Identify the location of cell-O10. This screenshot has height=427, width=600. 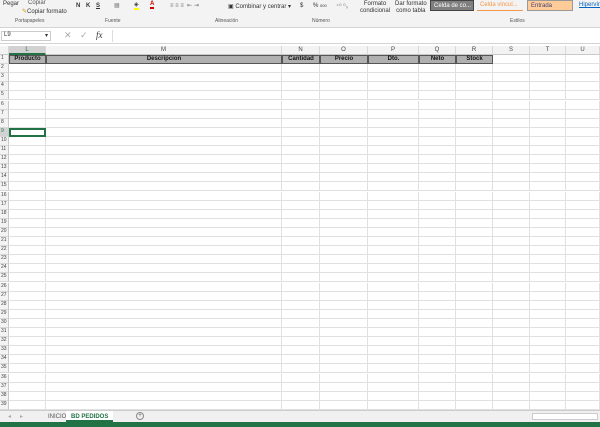
(344, 141).